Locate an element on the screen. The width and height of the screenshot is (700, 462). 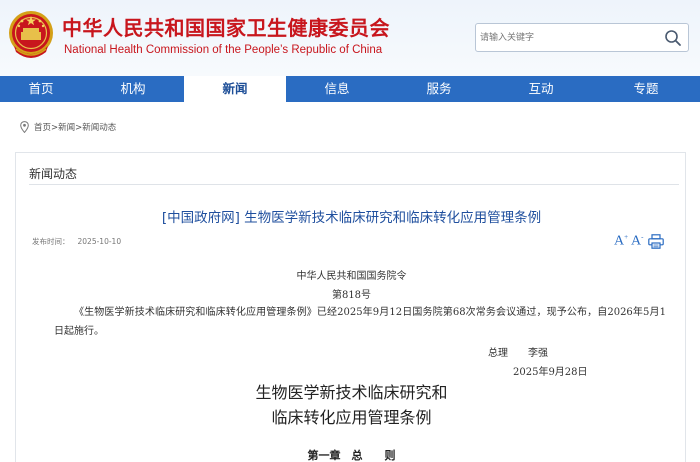
decree-header: 中华人民共和国国务院令 is located at coordinates (351, 276).